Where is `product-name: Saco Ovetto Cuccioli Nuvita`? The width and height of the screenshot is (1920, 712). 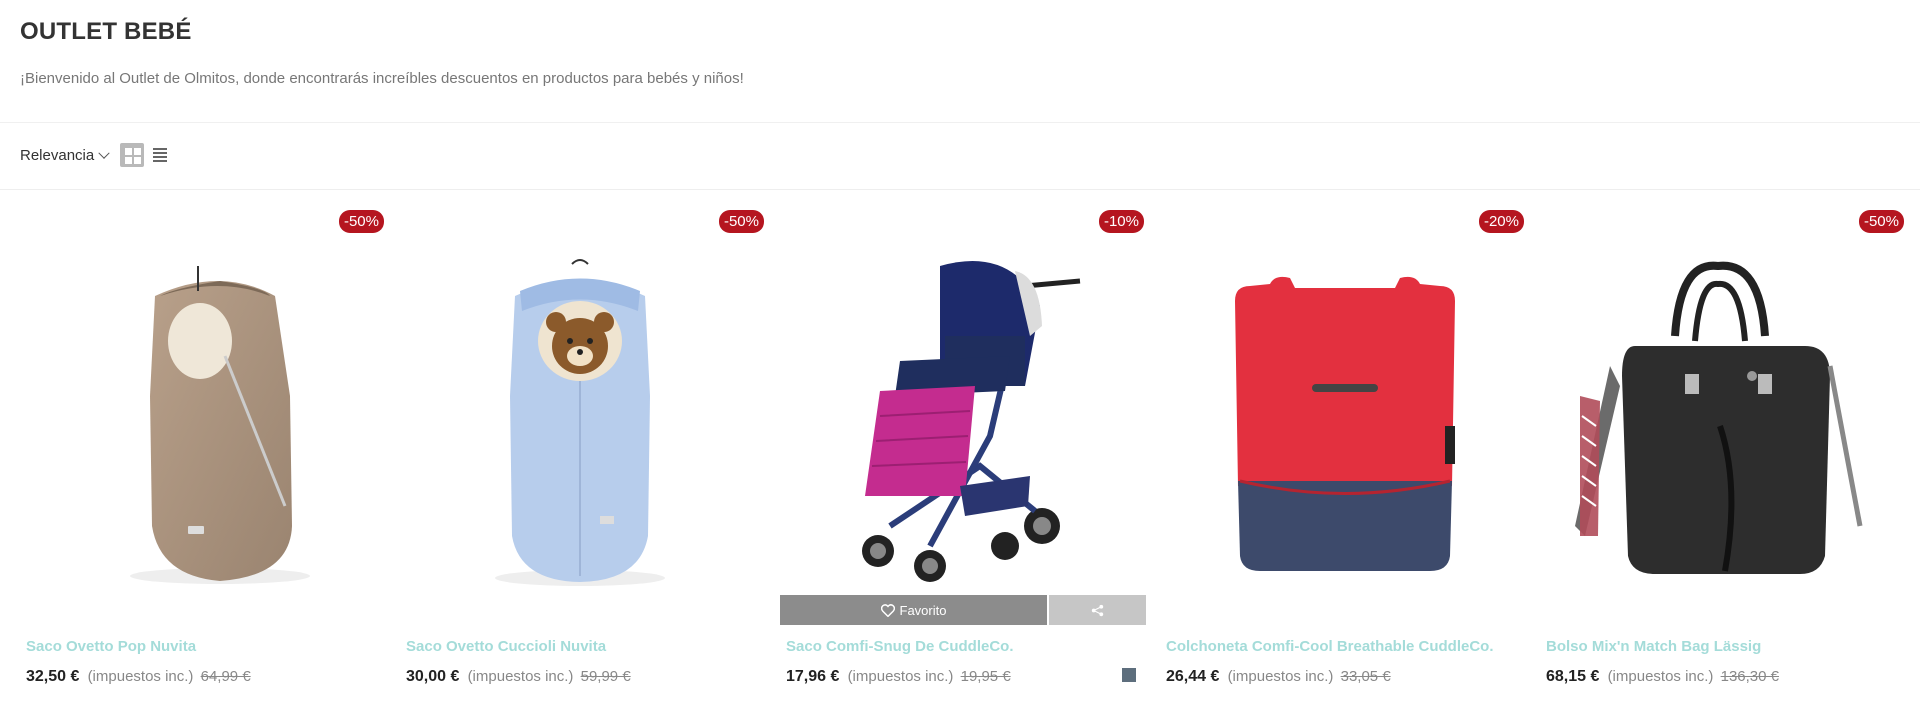 product-name: Saco Ovetto Cuccioli Nuvita is located at coordinates (506, 646).